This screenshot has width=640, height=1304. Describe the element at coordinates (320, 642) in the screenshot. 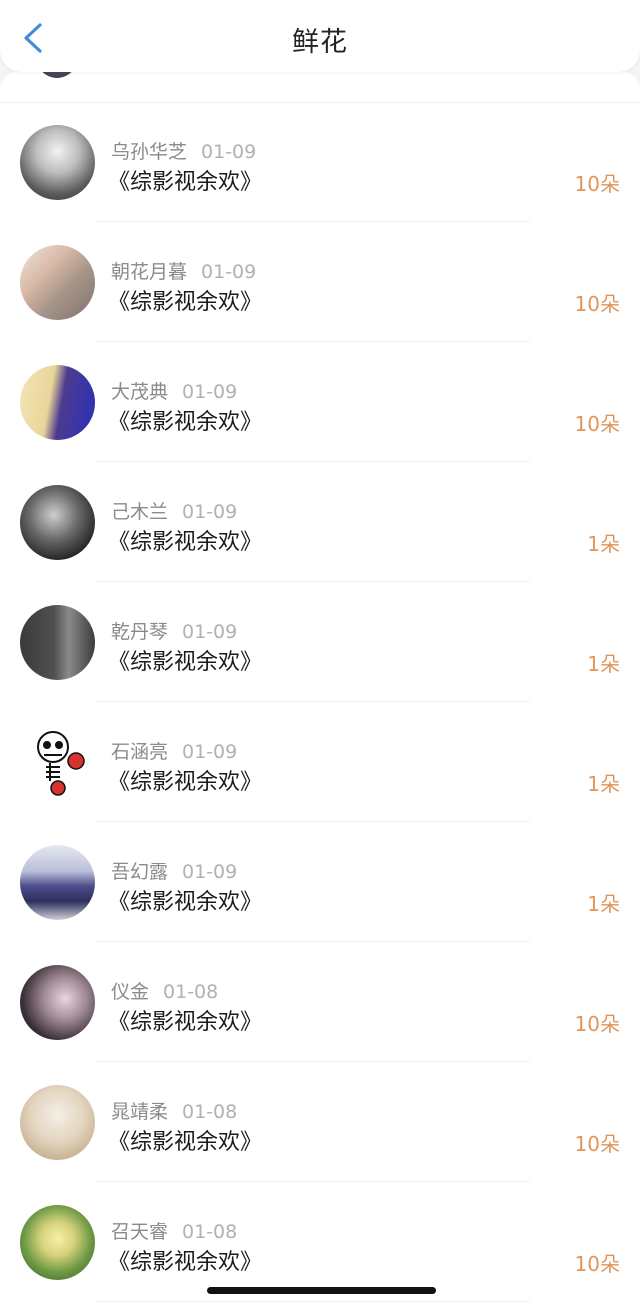

I see `list-item: 乾丹琴 01-09 《综影视余欢》 1朵` at that location.